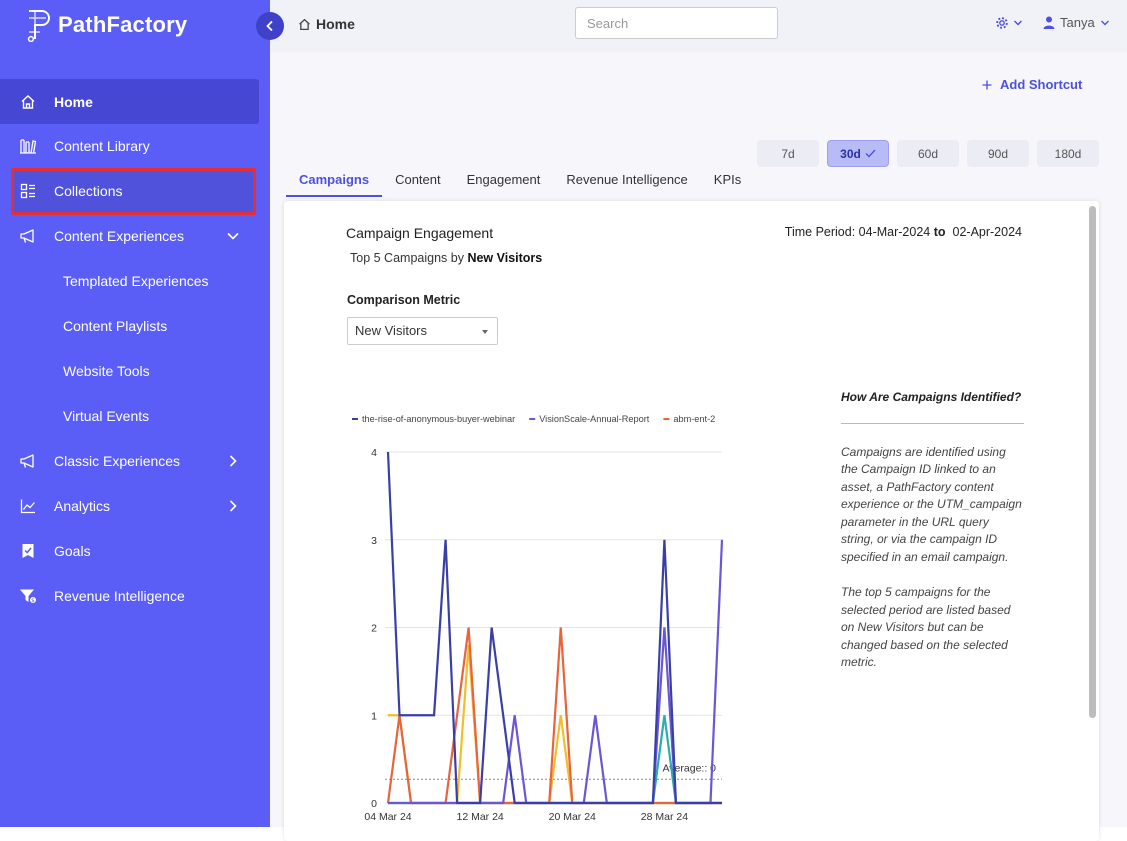  What do you see at coordinates (870, 153) in the screenshot?
I see `check-icon` at bounding box center [870, 153].